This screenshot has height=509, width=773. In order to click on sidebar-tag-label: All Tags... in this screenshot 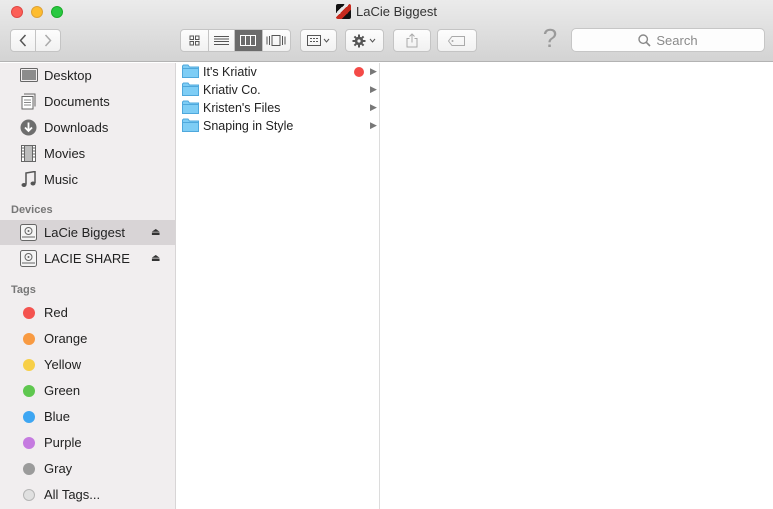, I will do `click(72, 494)`.